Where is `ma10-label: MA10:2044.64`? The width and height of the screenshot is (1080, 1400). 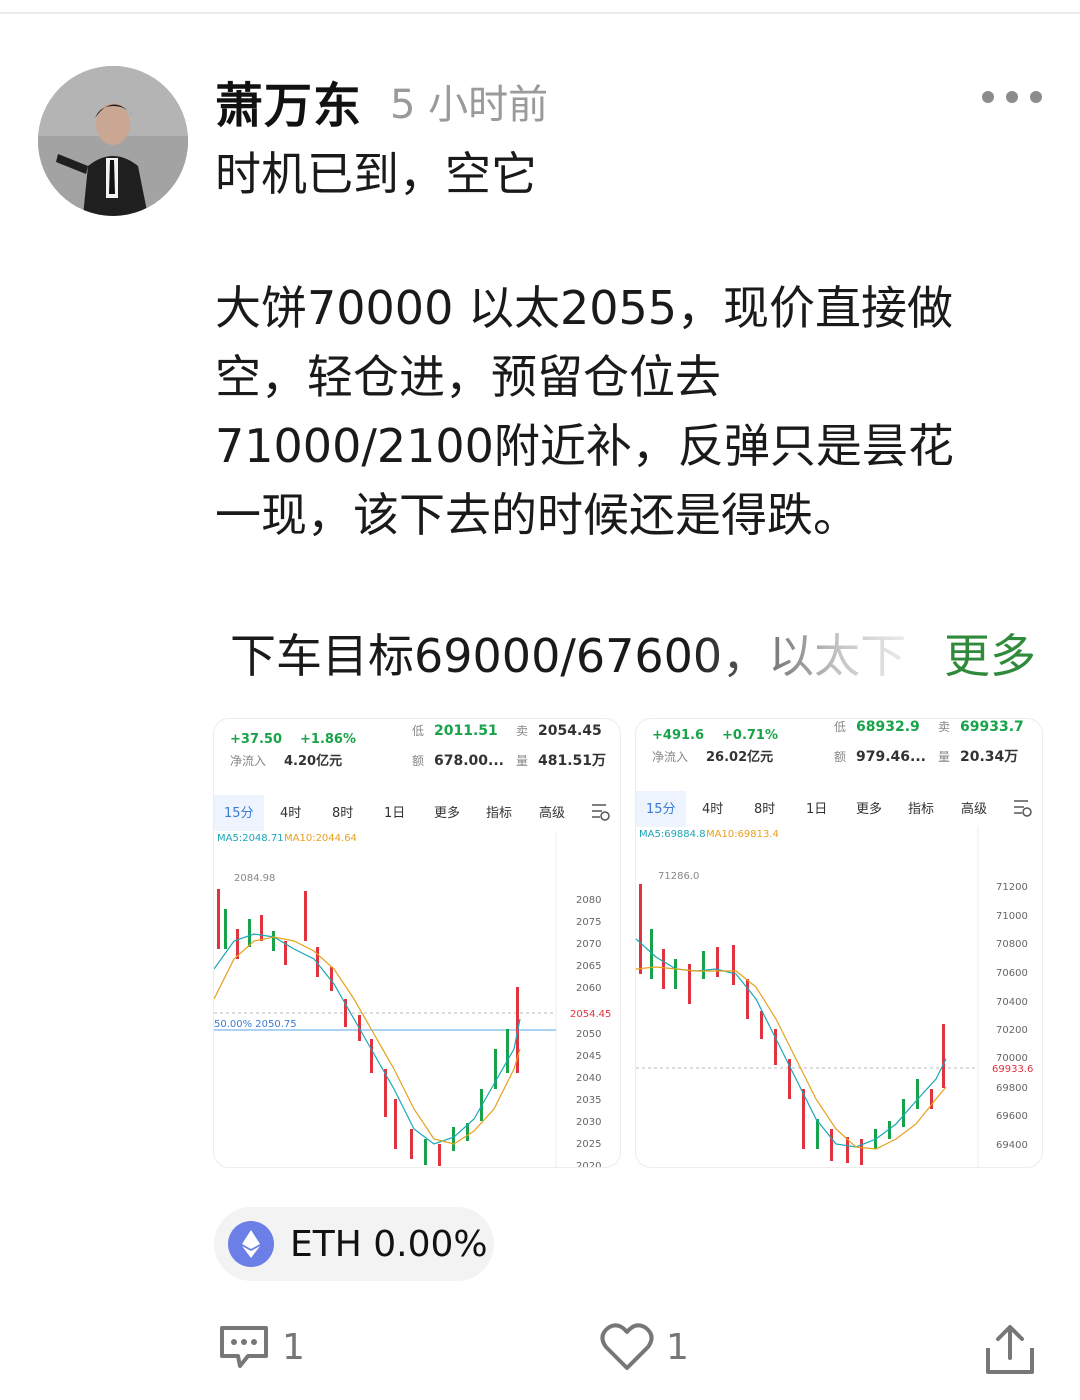
ma10-label: MA10:2044.64 is located at coordinates (320, 838).